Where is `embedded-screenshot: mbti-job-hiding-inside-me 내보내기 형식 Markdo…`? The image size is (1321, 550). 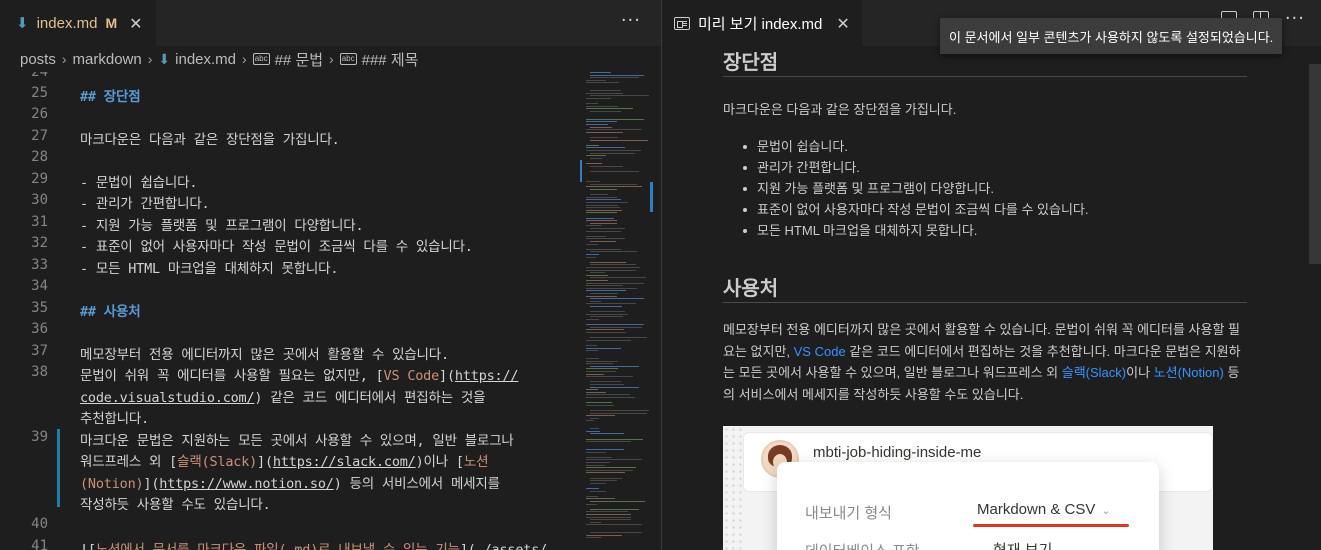
embedded-screenshot: mbti-job-hiding-inside-me 내보내기 형식 Markdo… is located at coordinates (968, 488).